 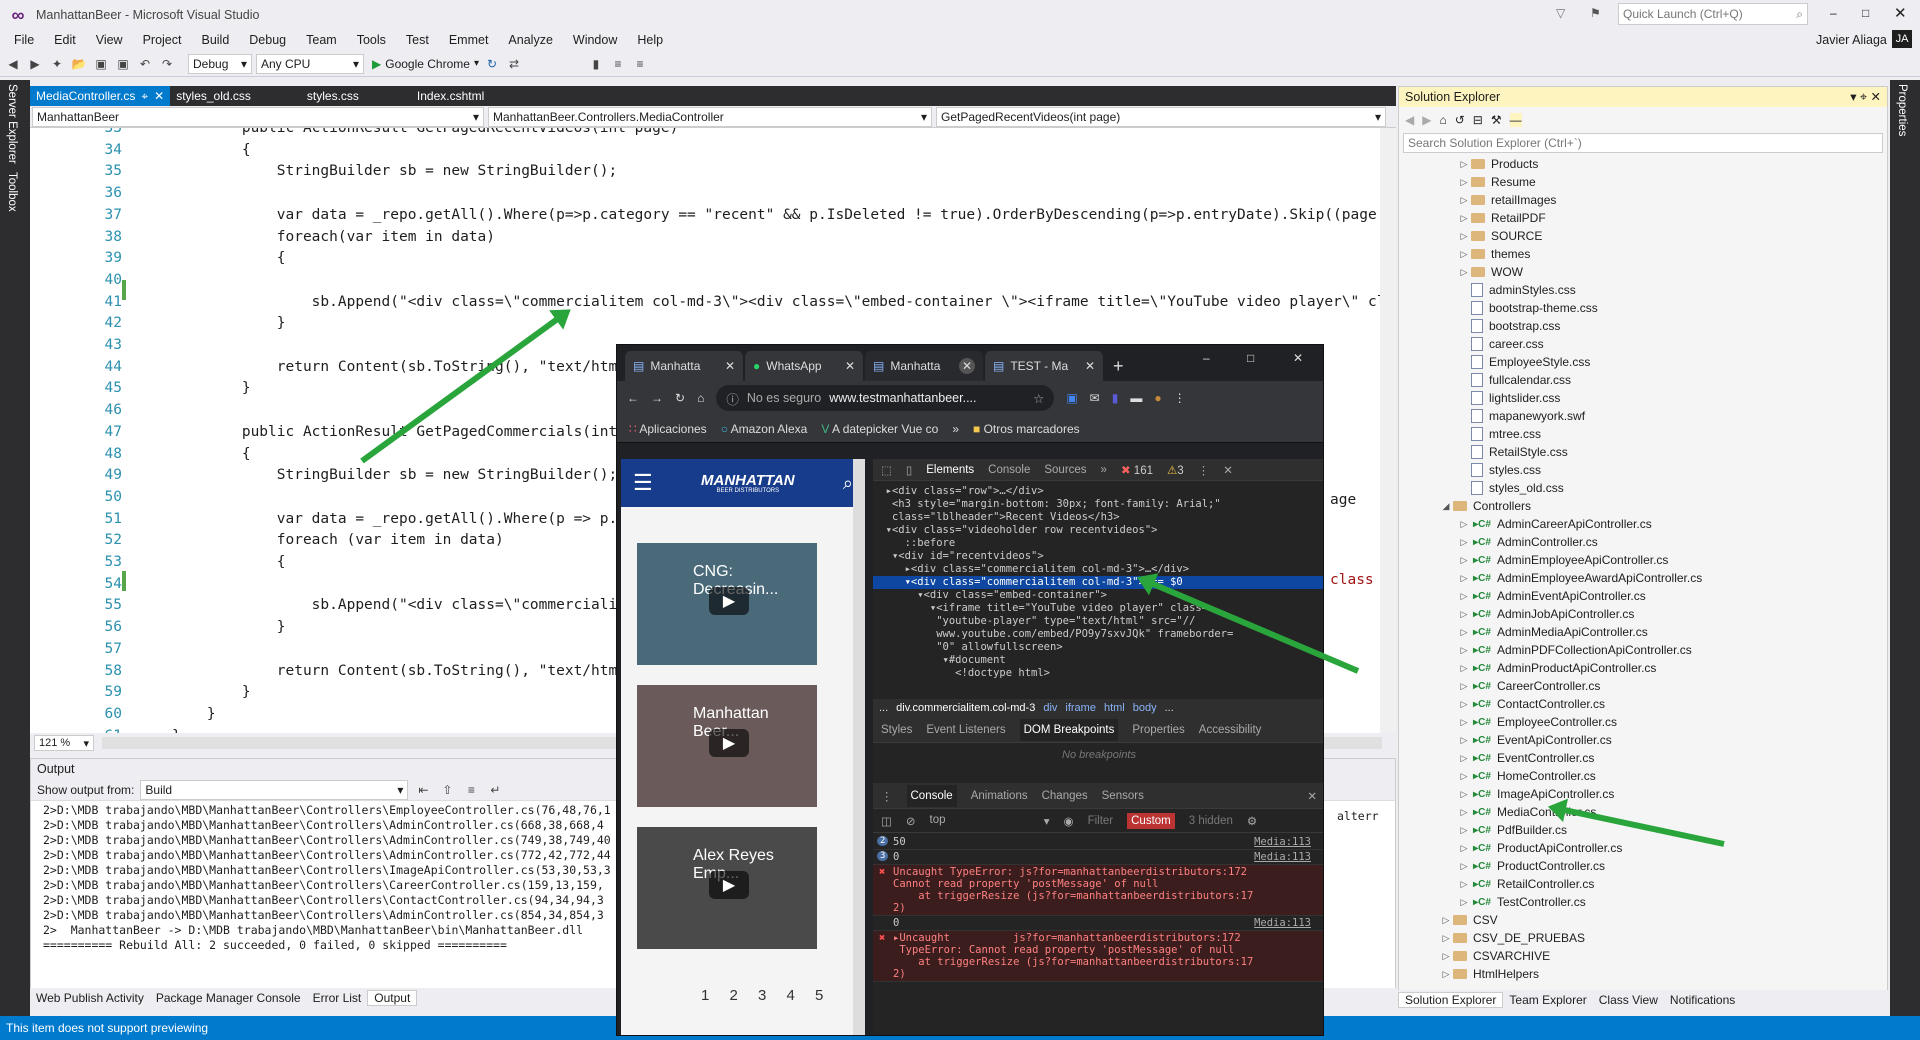 I want to click on close-button: ✕, so click(x=1298, y=358).